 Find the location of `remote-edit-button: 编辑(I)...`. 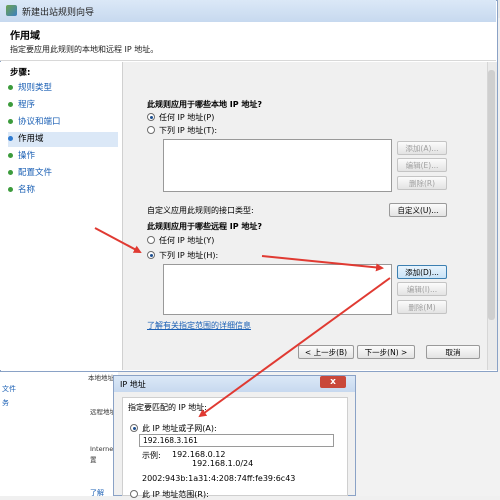

remote-edit-button: 编辑(I)... is located at coordinates (422, 289).